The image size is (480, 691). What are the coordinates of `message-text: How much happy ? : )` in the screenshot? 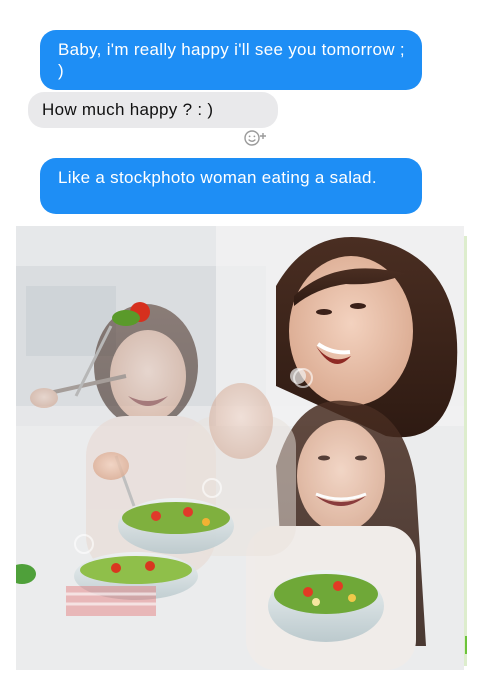 It's located at (128, 109).